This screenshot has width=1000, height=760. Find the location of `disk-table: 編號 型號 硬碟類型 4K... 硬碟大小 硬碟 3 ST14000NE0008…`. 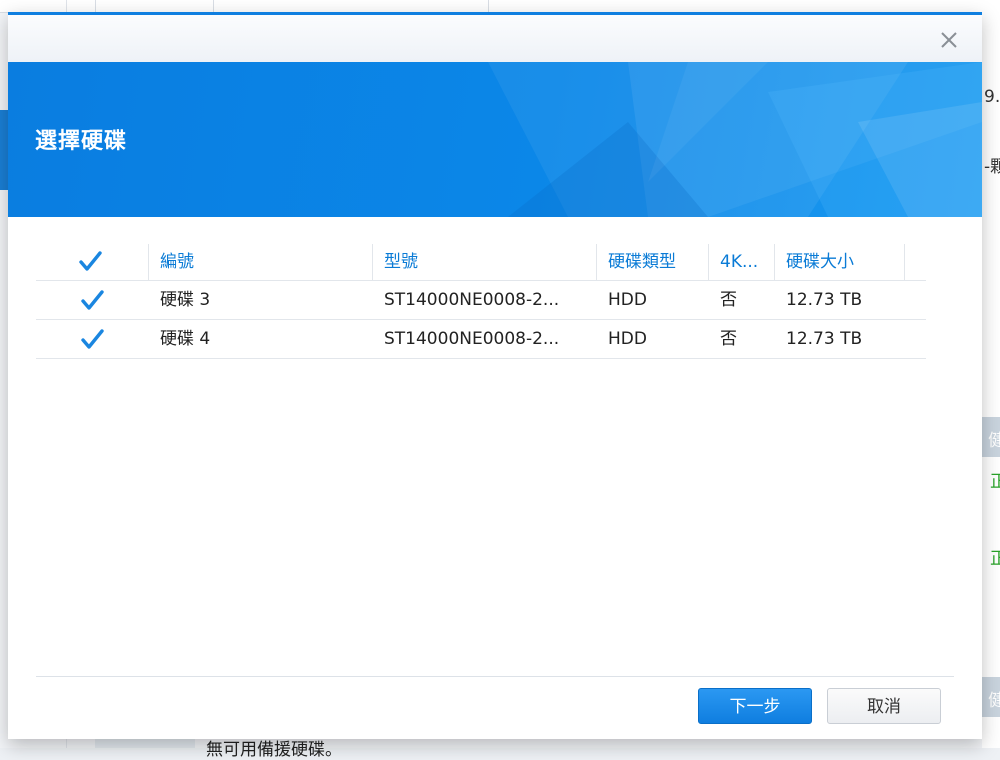

disk-table: 編號 型號 硬碟類型 4K... 硬碟大小 硬碟 3 ST14000NE0008… is located at coordinates (481, 301).